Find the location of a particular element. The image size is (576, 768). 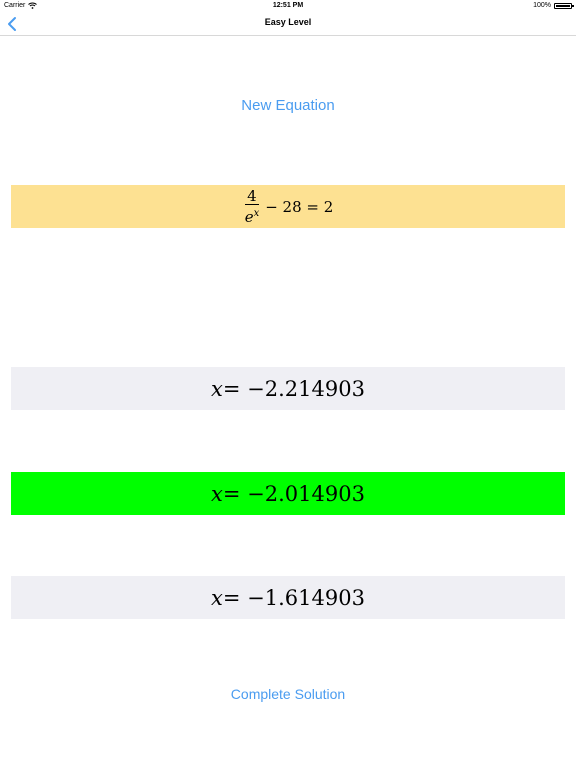

equation-display: 4 ex − 28 = 2 is located at coordinates (288, 206).